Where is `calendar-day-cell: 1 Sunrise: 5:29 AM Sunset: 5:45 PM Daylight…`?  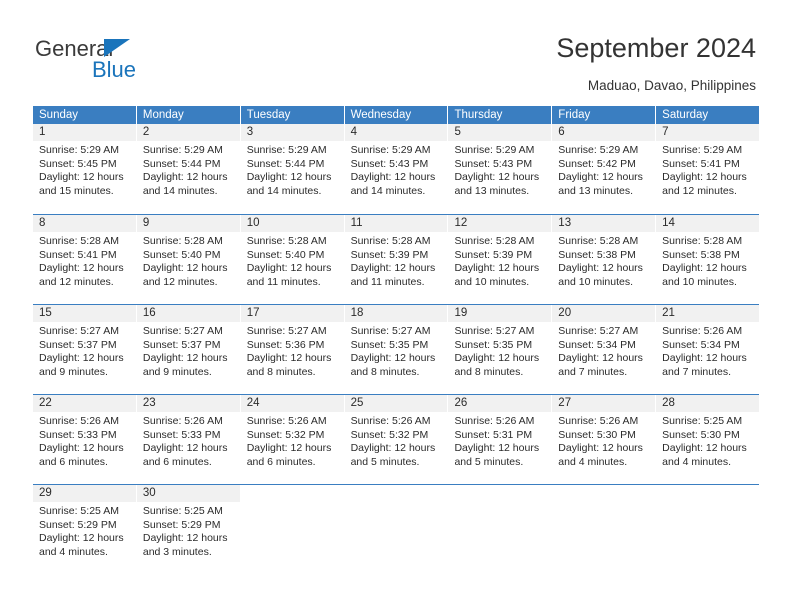 calendar-day-cell: 1 Sunrise: 5:29 AM Sunset: 5:45 PM Daylight… is located at coordinates (85, 169).